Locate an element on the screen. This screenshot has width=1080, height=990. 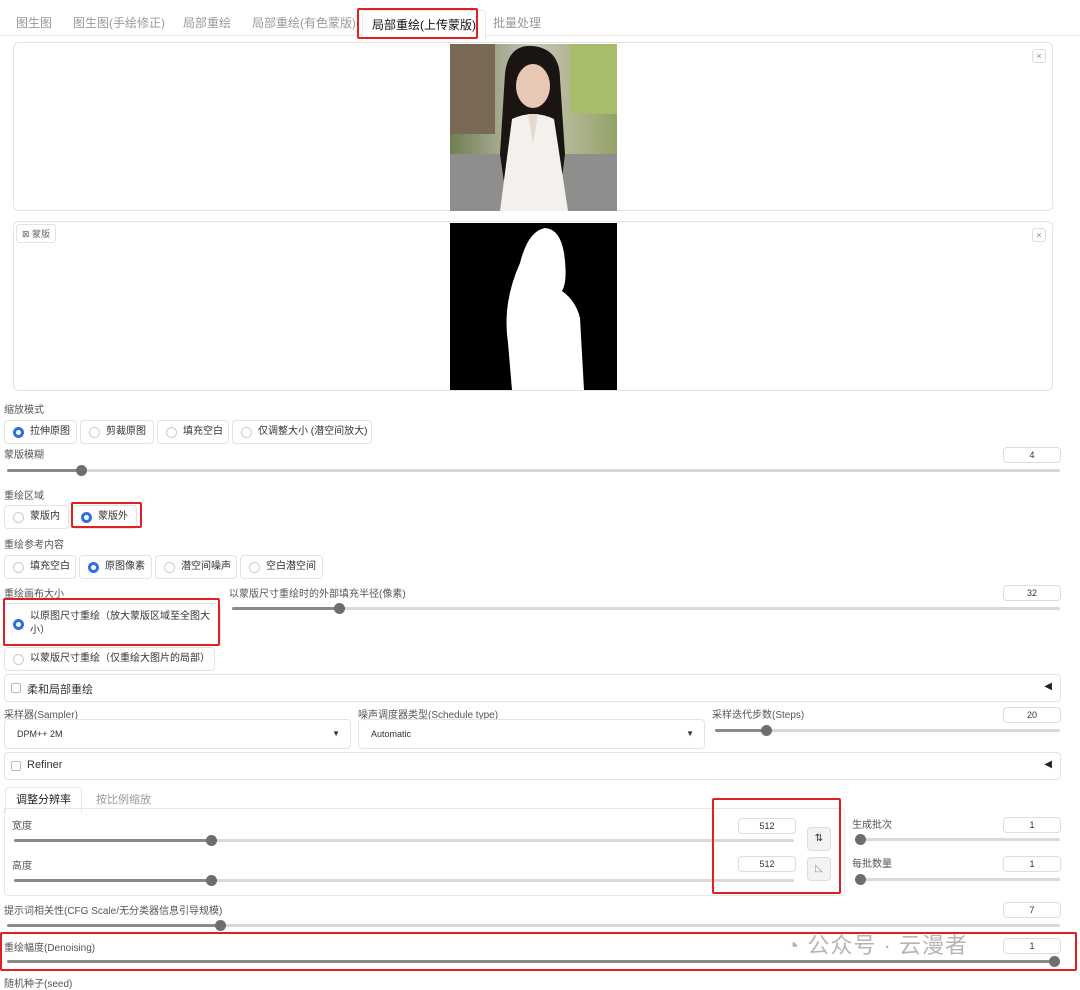
padding-label: 以蒙版尺寸重绘时的外部填充半径(像素) is located at coordinates (317, 594).